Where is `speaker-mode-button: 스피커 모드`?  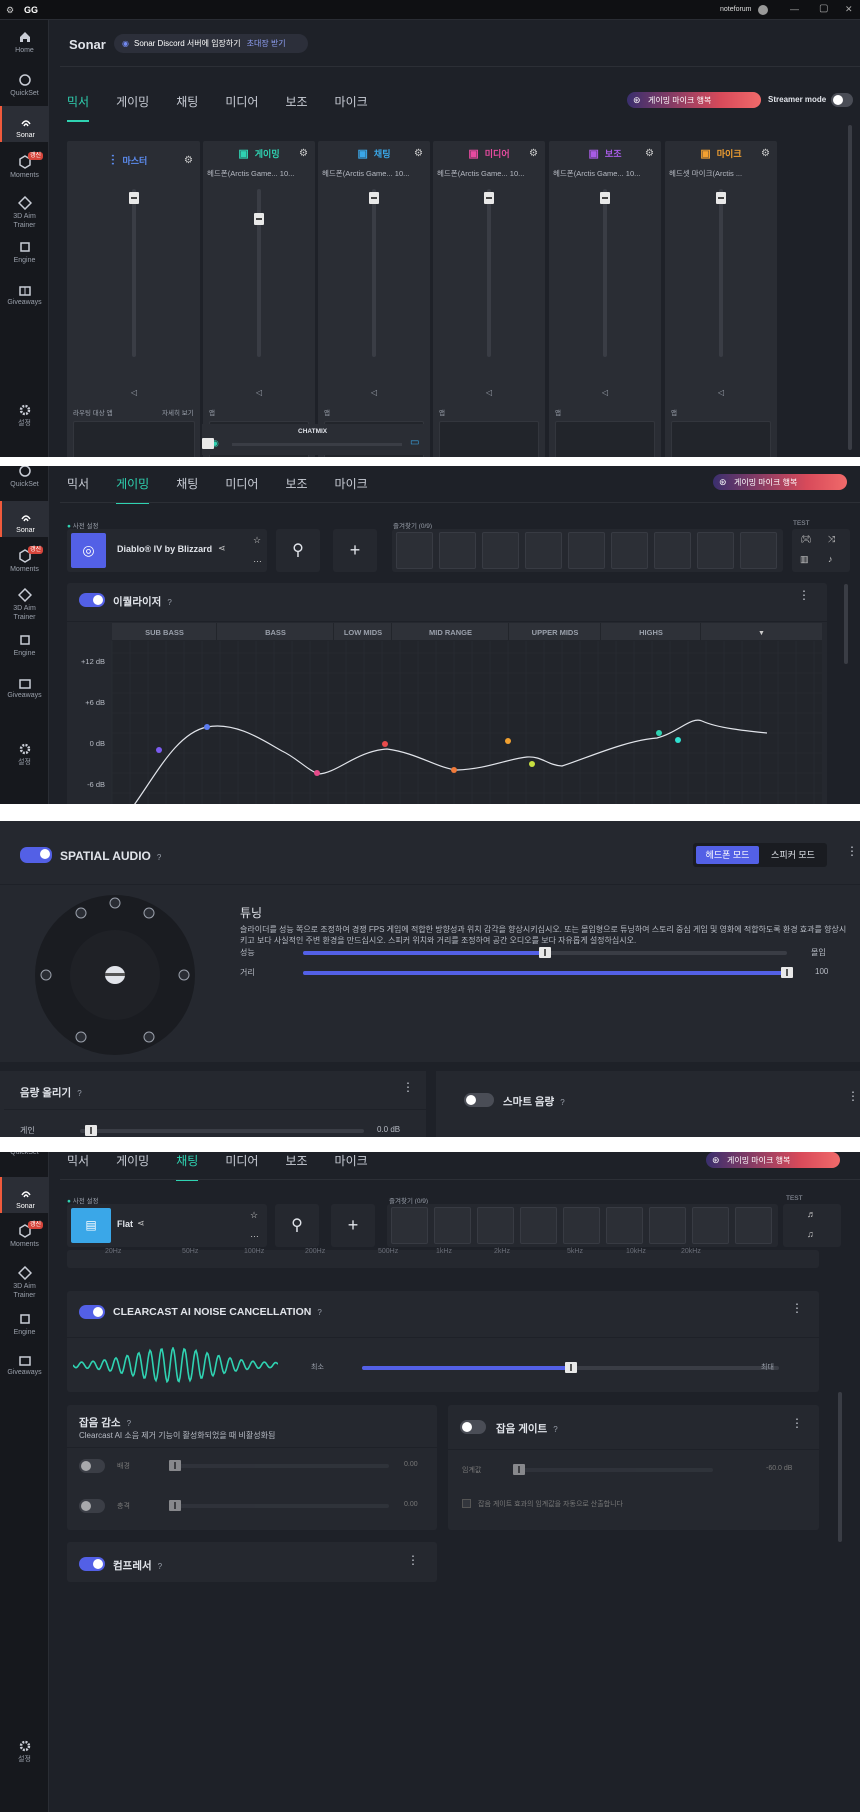 speaker-mode-button: 스피커 모드 is located at coordinates (793, 855).